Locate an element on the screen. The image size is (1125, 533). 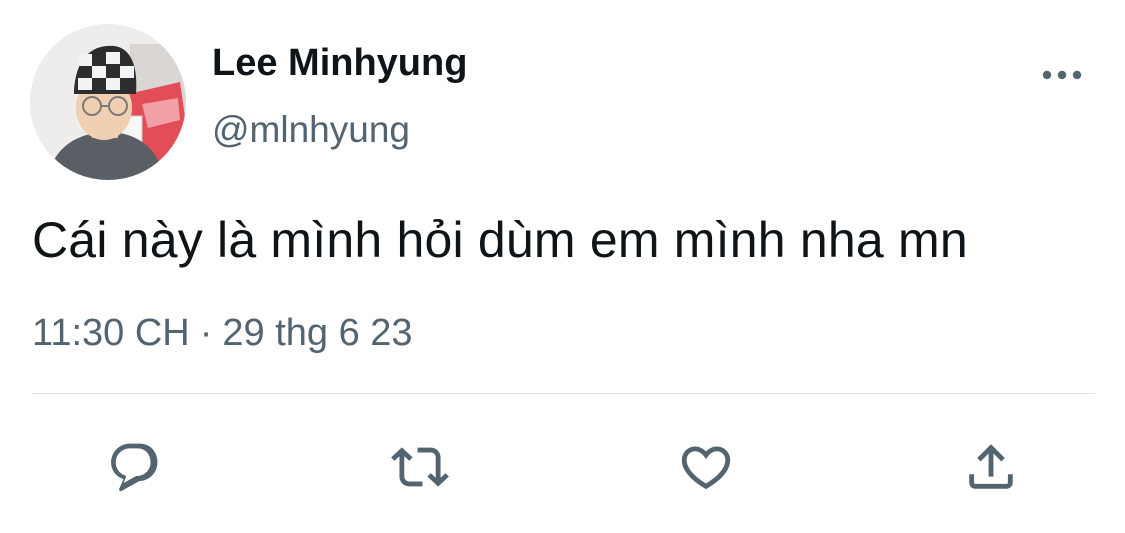
author-name: Lee Minhyung is located at coordinates (339, 63).